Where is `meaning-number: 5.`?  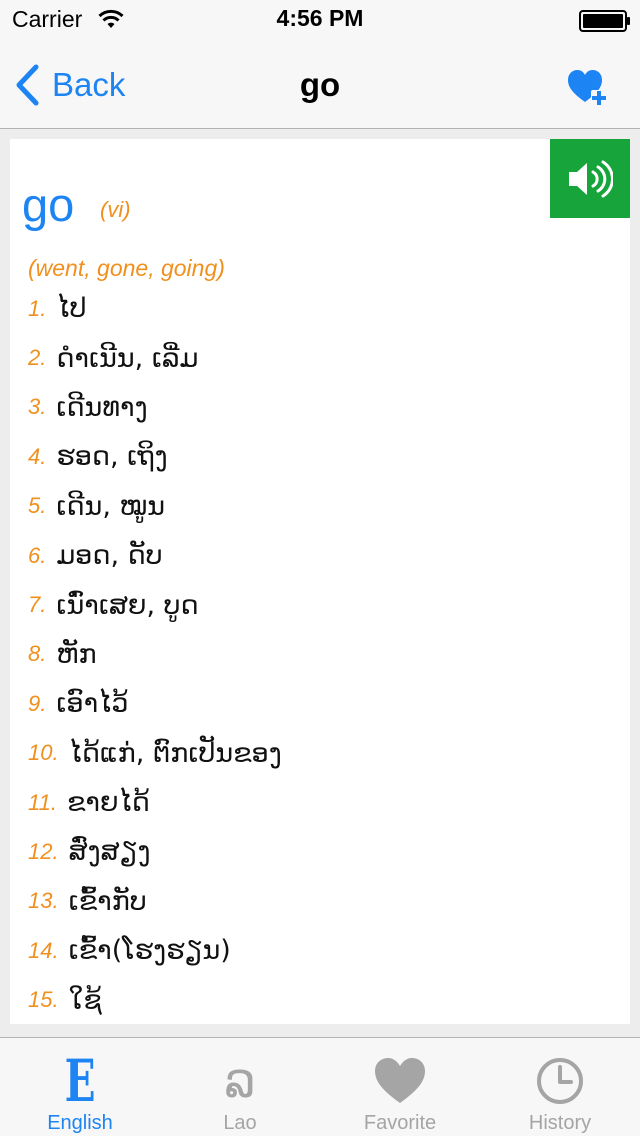 meaning-number: 5. is located at coordinates (37, 506).